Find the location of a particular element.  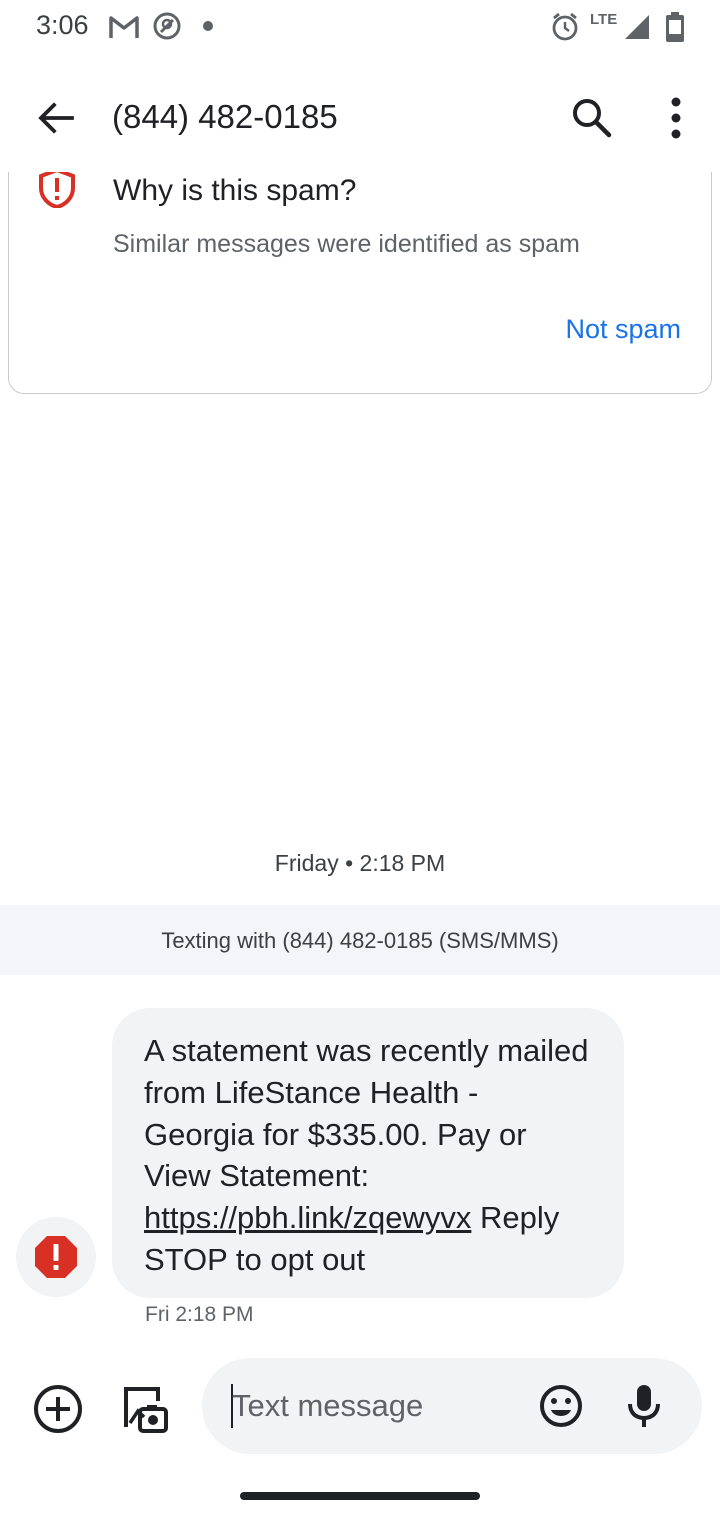

not-spam-button: Not spam is located at coordinates (623, 329).